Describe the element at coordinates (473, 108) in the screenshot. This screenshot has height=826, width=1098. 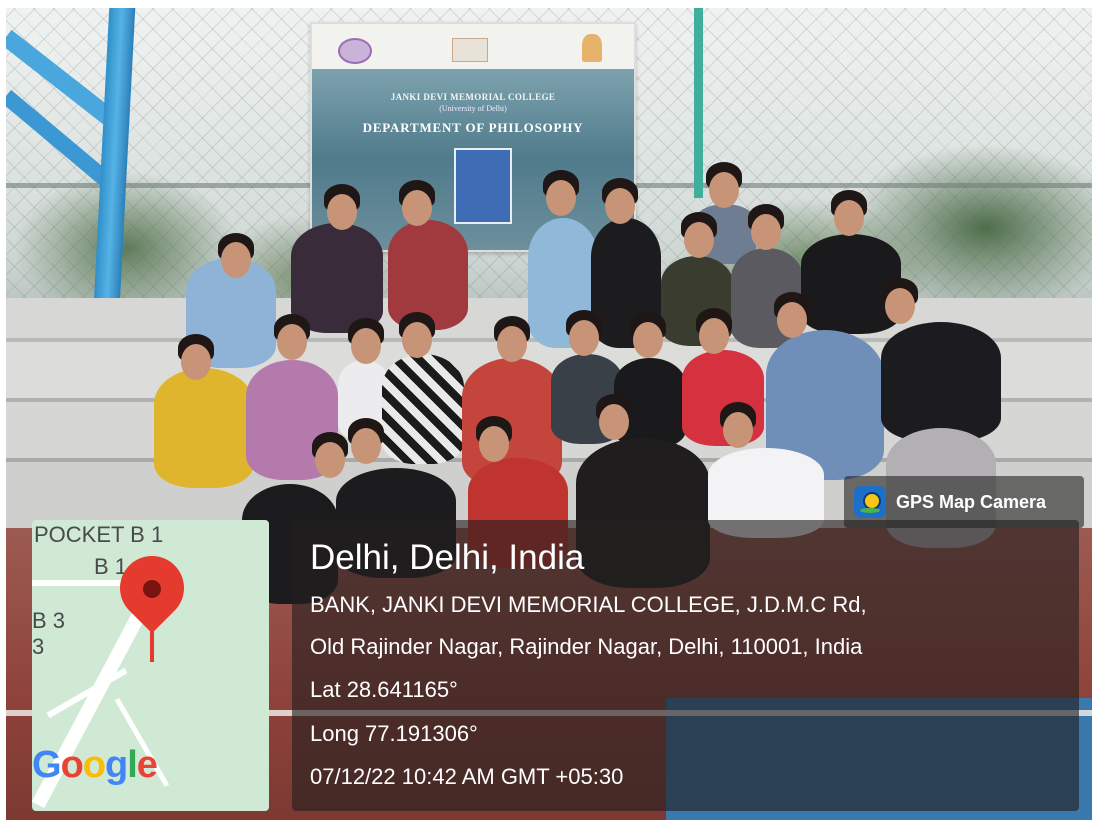
I see `banner-university: (University of Delhi)` at that location.